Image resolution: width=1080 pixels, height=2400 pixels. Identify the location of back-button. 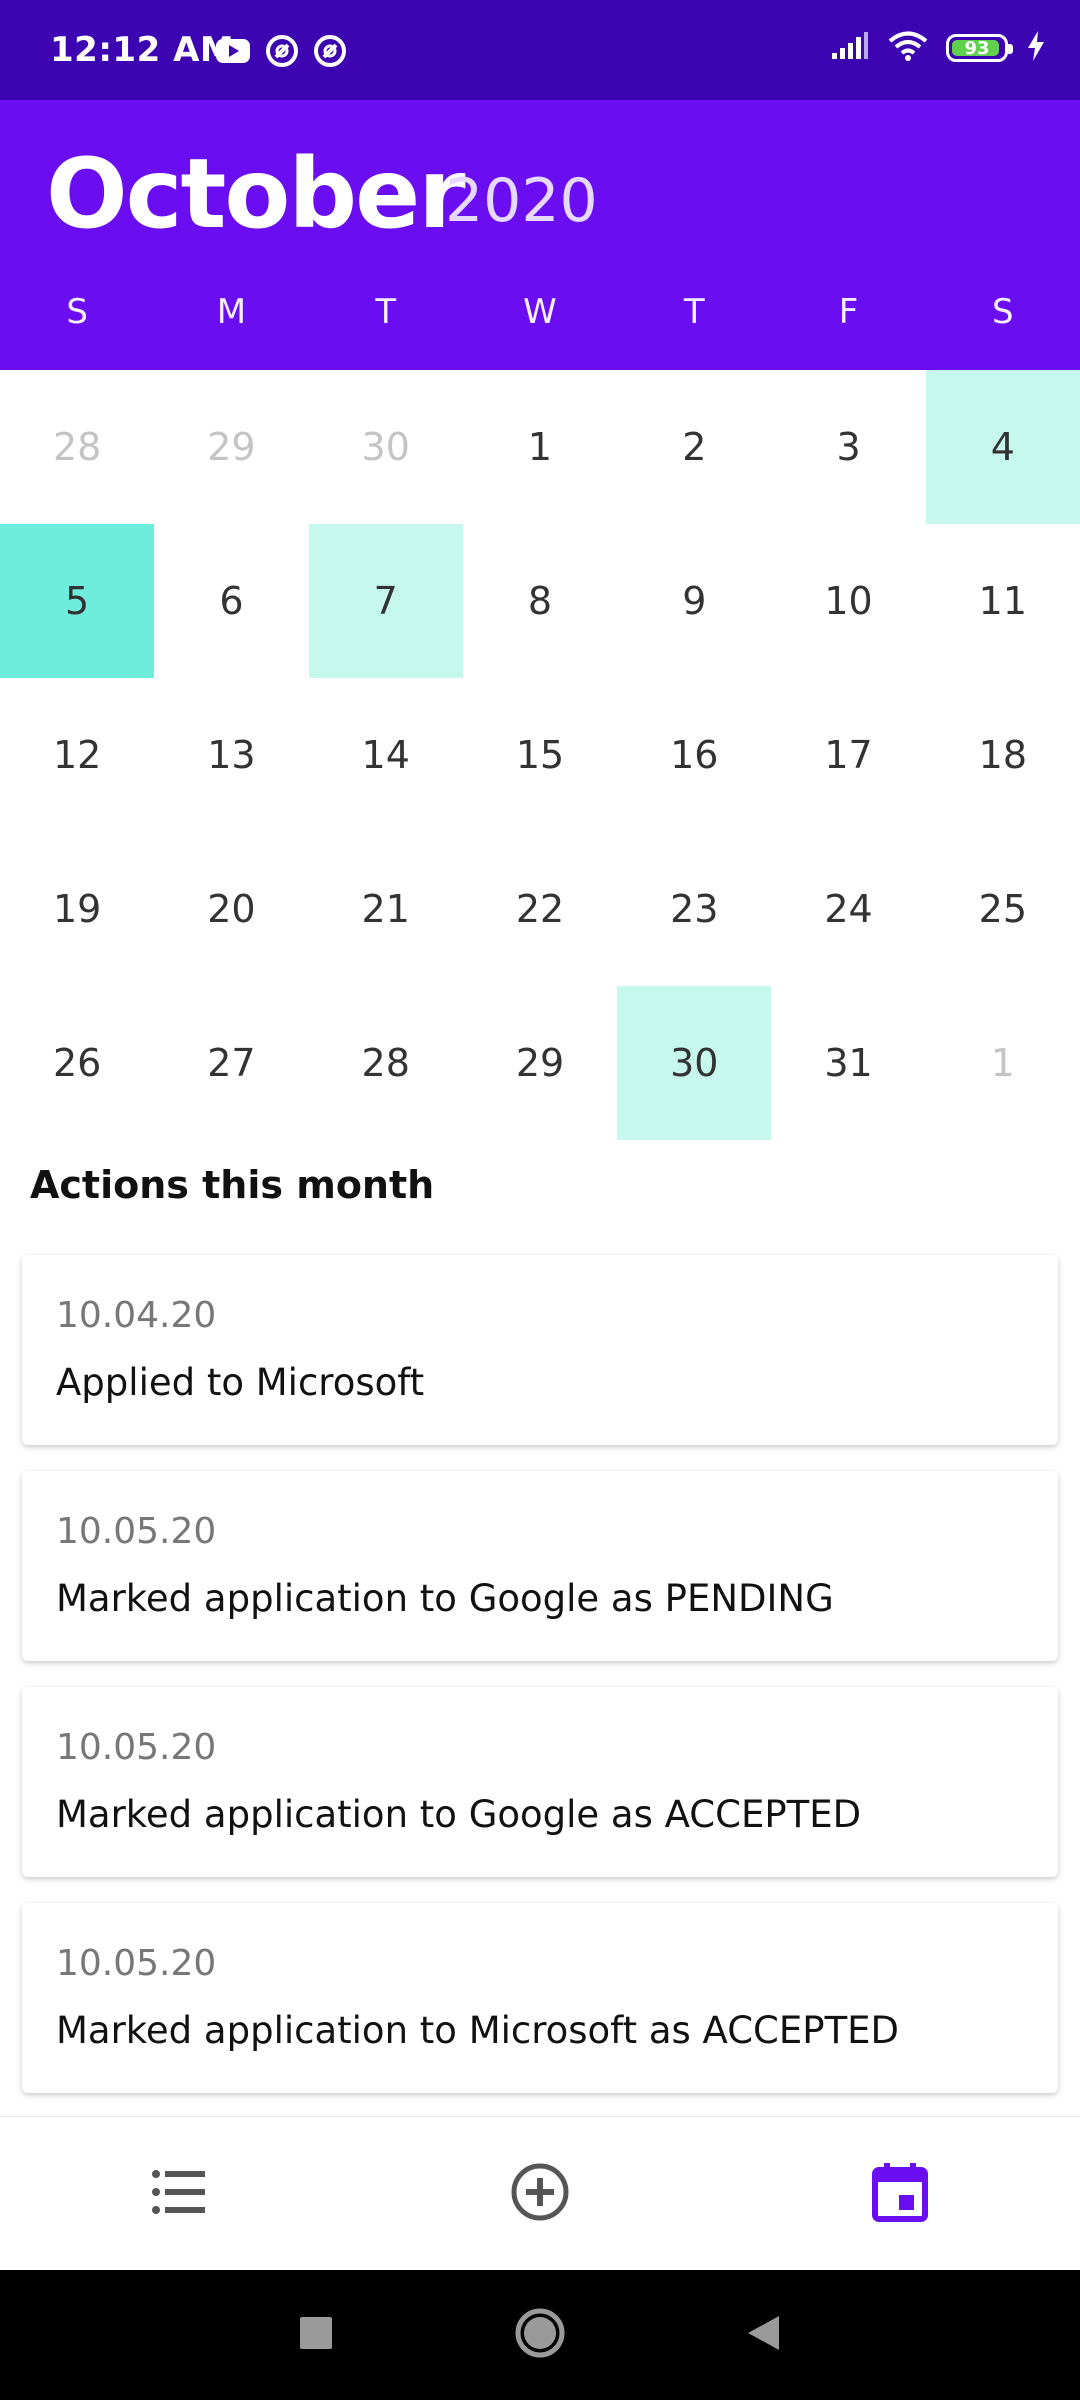
(763, 2335).